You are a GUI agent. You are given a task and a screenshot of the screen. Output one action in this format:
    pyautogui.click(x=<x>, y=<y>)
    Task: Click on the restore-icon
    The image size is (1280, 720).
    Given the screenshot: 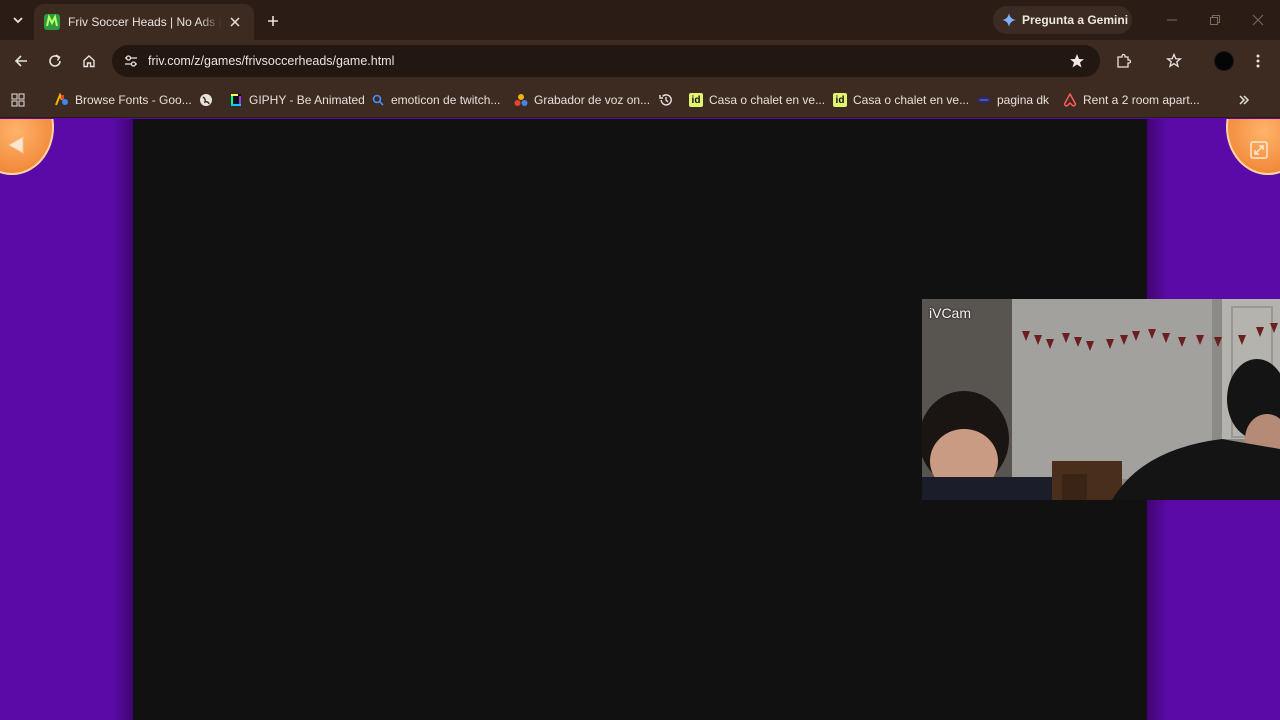 What is the action you would take?
    pyautogui.click(x=1215, y=20)
    